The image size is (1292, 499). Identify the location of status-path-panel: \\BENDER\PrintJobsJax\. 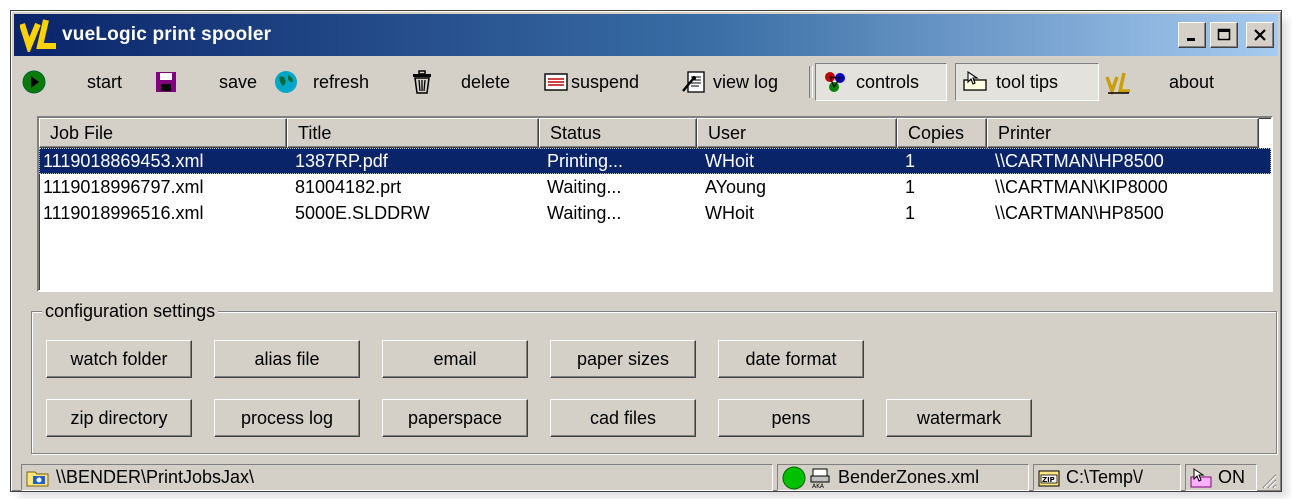
(397, 477).